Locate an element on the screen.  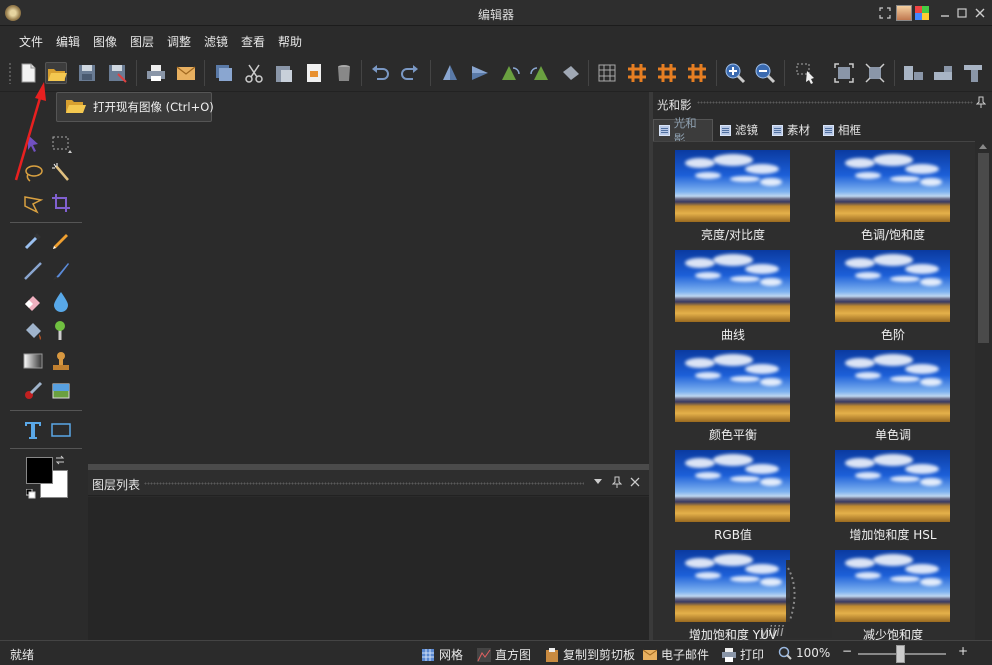
histogram-button: 直方图 is located at coordinates (504, 654).